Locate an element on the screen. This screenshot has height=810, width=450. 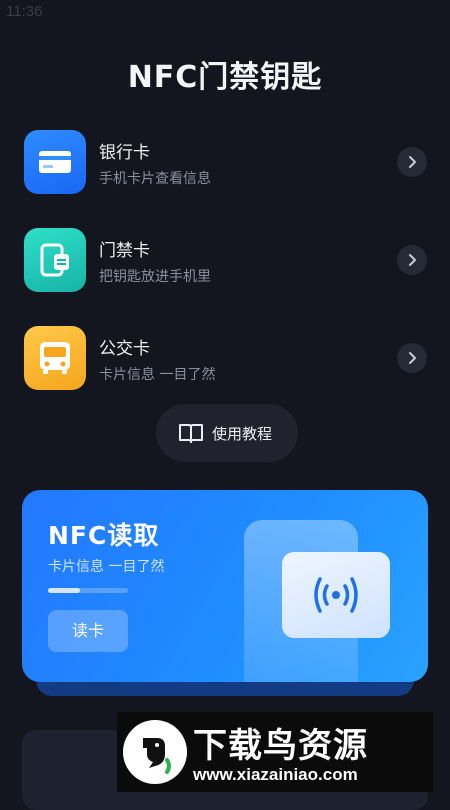
bus-icon is located at coordinates (55, 358).